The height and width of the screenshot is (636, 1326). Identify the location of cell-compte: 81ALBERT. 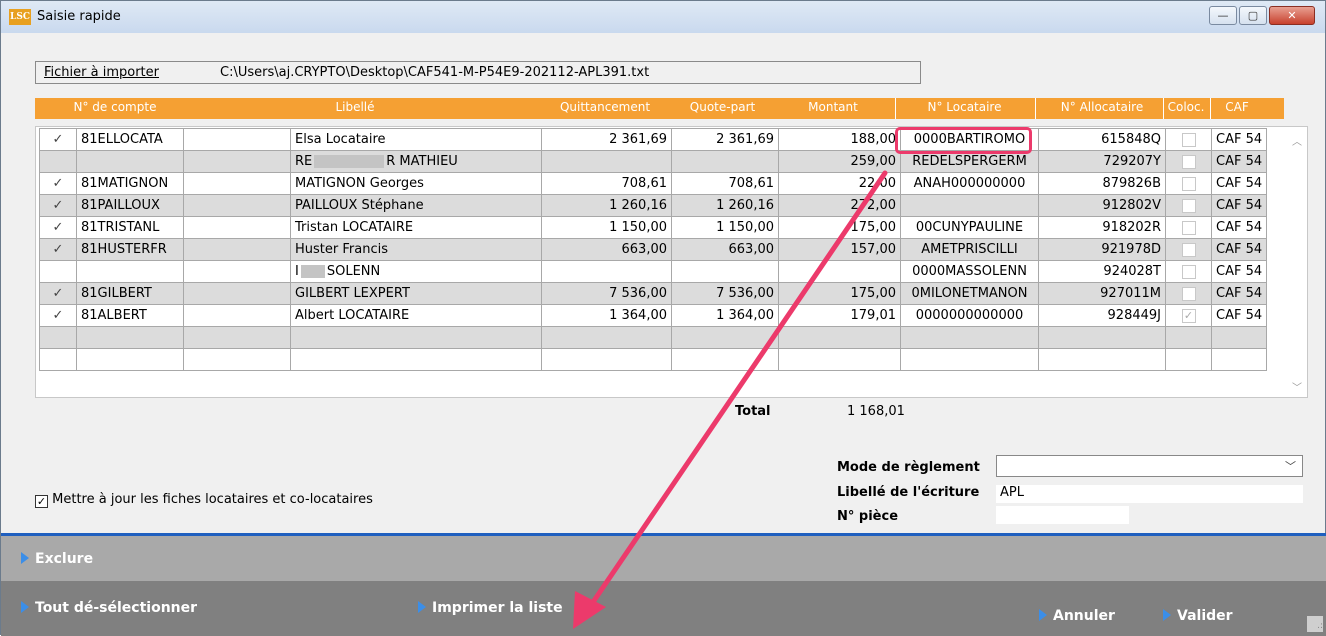
(130, 315).